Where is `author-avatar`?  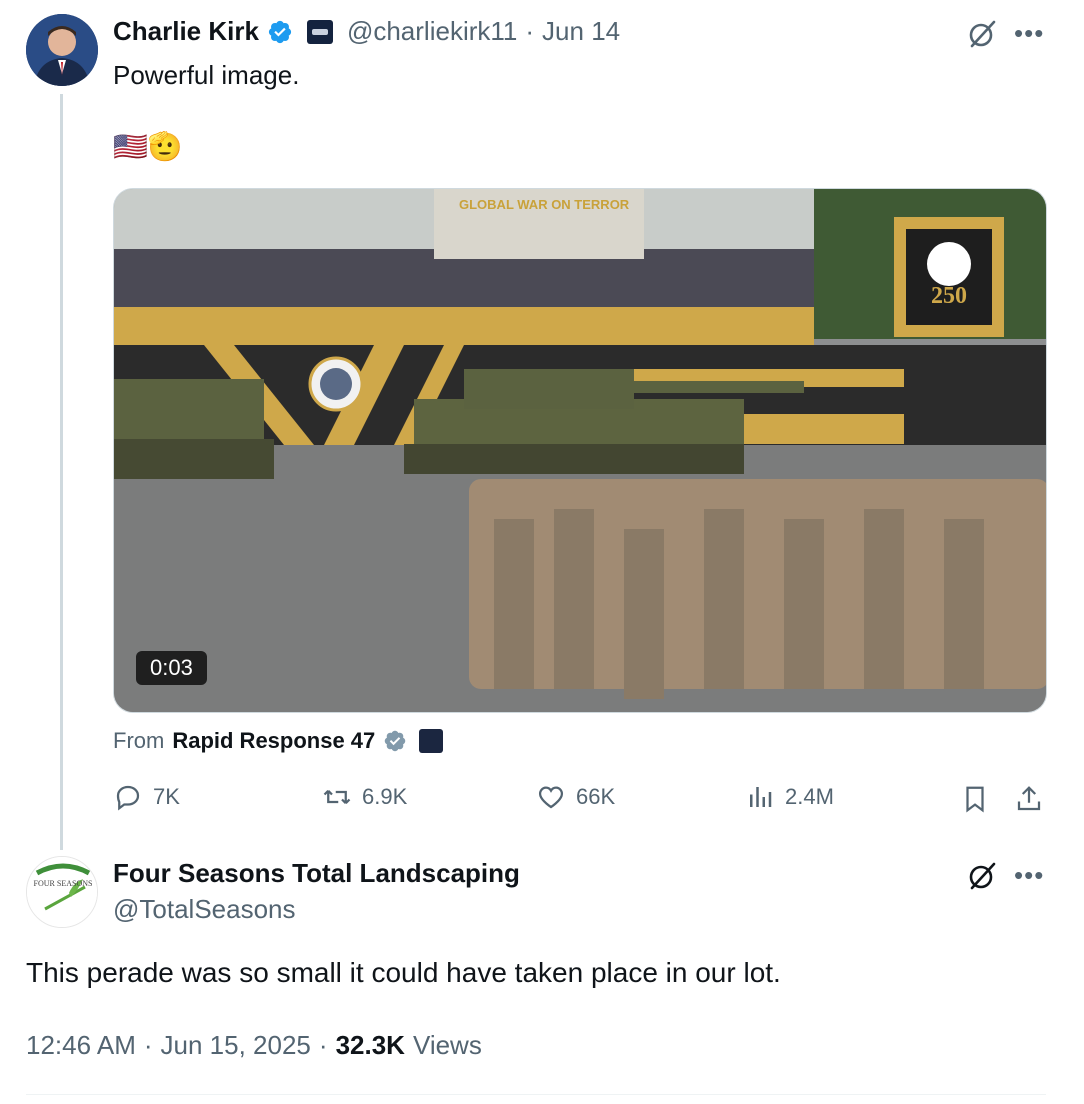
author-avatar is located at coordinates (62, 50).